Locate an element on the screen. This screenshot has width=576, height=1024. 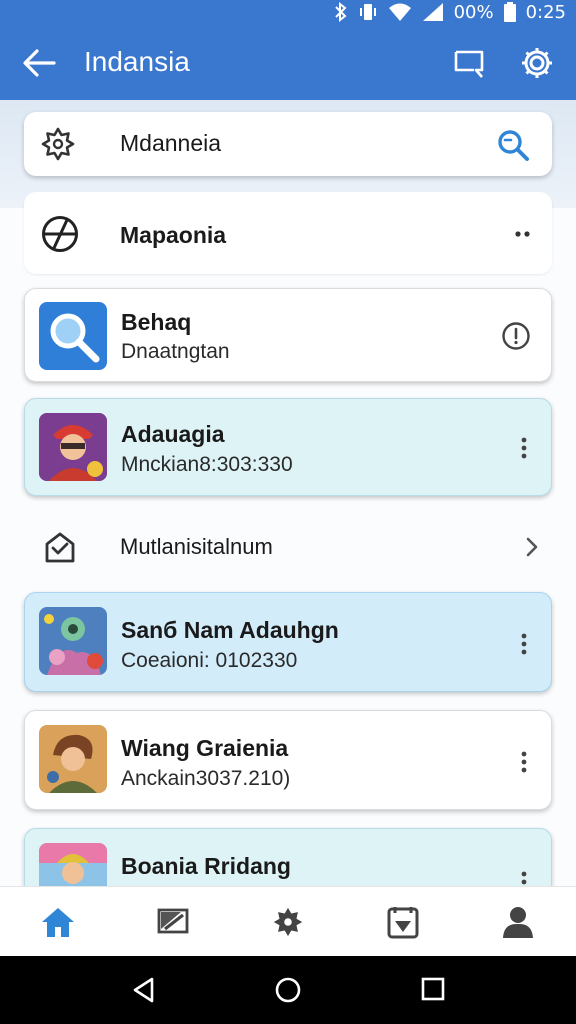
nav-gallery is located at coordinates (402, 922).